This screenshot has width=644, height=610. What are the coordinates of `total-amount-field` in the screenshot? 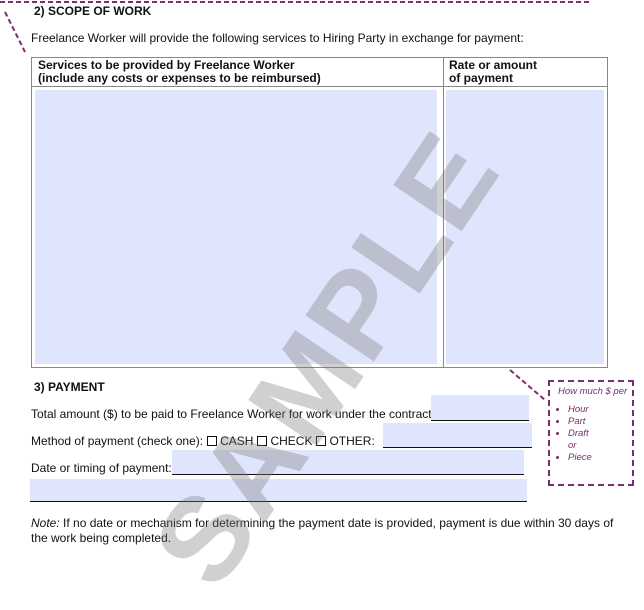 It's located at (480, 408).